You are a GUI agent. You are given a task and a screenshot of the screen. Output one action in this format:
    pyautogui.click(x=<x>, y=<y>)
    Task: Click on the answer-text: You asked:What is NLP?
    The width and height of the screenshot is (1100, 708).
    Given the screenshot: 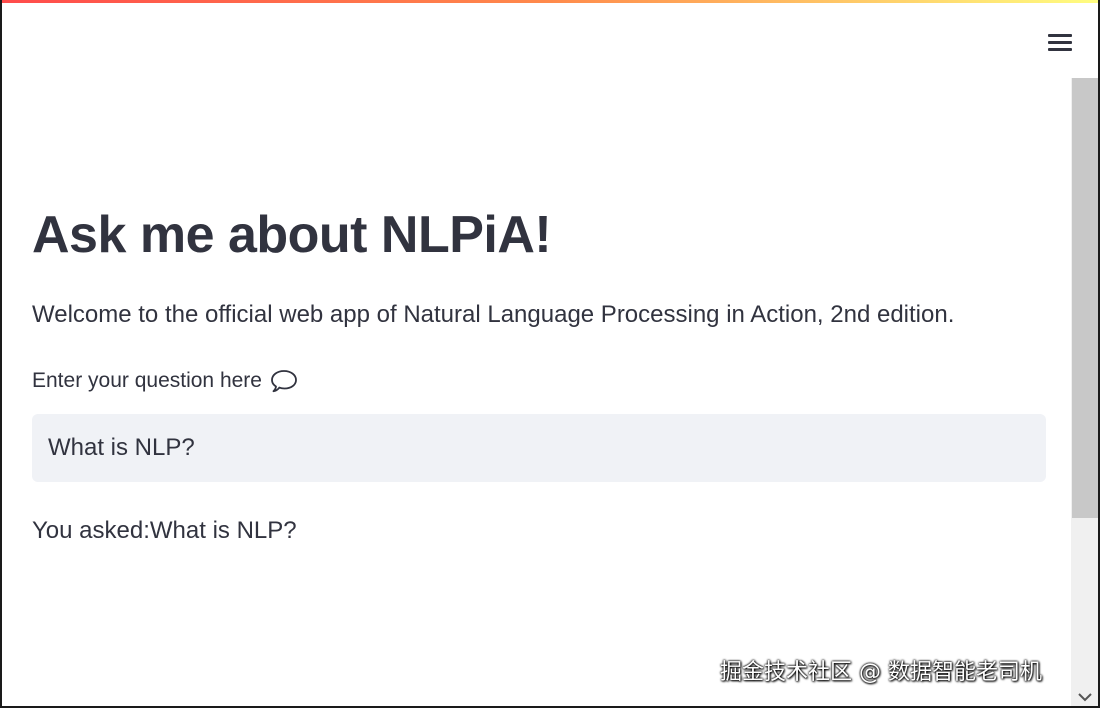 What is the action you would take?
    pyautogui.click(x=164, y=530)
    